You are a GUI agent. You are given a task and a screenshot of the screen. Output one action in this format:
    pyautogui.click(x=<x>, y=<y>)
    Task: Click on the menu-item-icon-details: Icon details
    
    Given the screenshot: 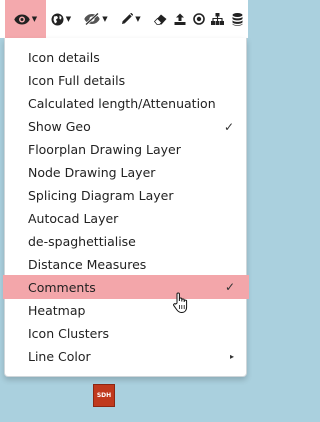 What is the action you would take?
    pyautogui.click(x=125, y=57)
    